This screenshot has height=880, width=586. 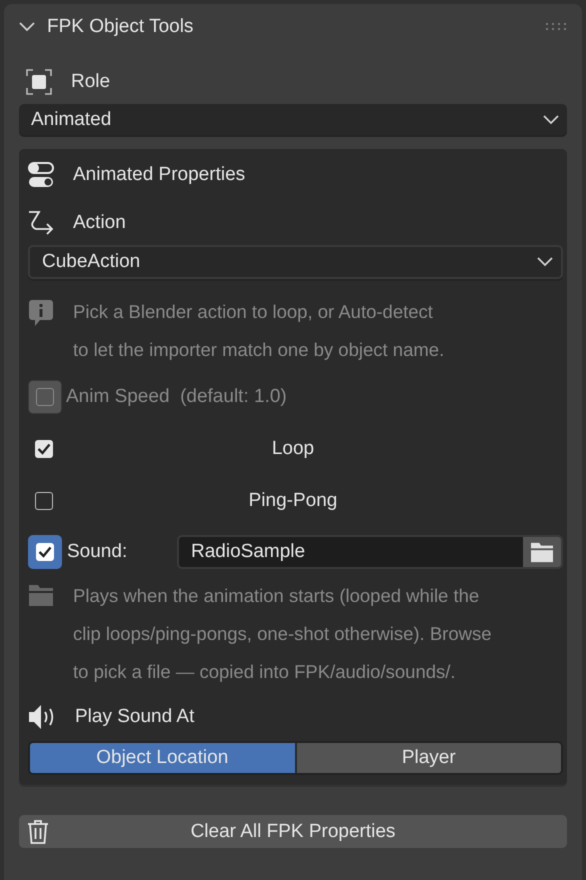 I want to click on dropdown: Animated, so click(x=293, y=119).